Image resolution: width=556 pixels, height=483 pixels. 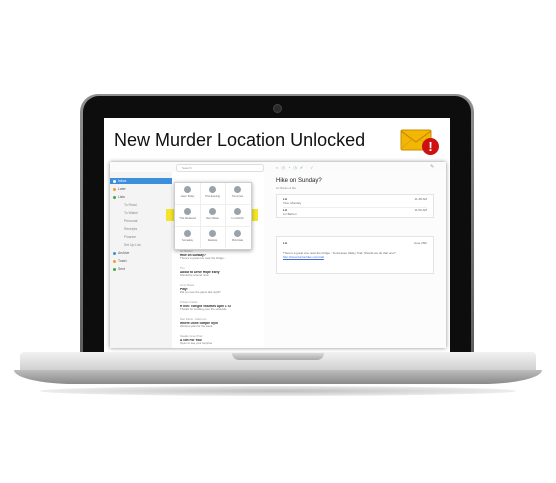 What do you see at coordinates (420, 243) in the screenshot?
I see `reply-time: June 26th` at bounding box center [420, 243].